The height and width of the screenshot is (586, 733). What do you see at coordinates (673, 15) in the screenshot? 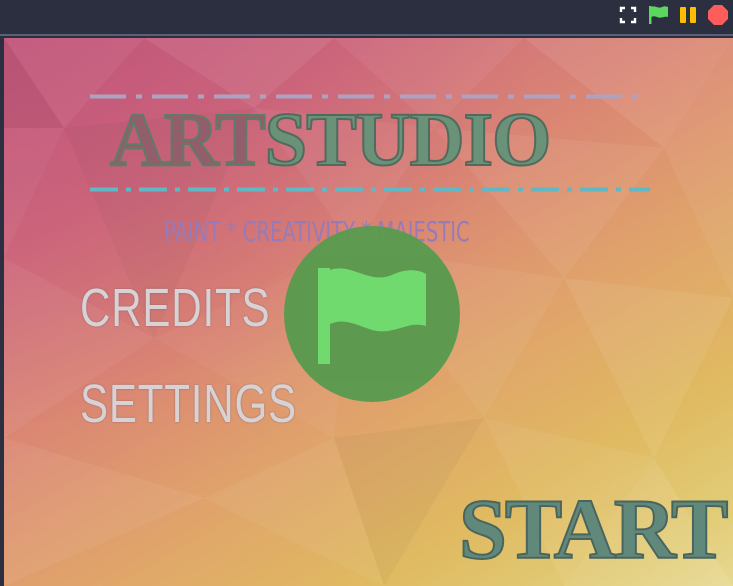
I see `player-controls` at bounding box center [673, 15].